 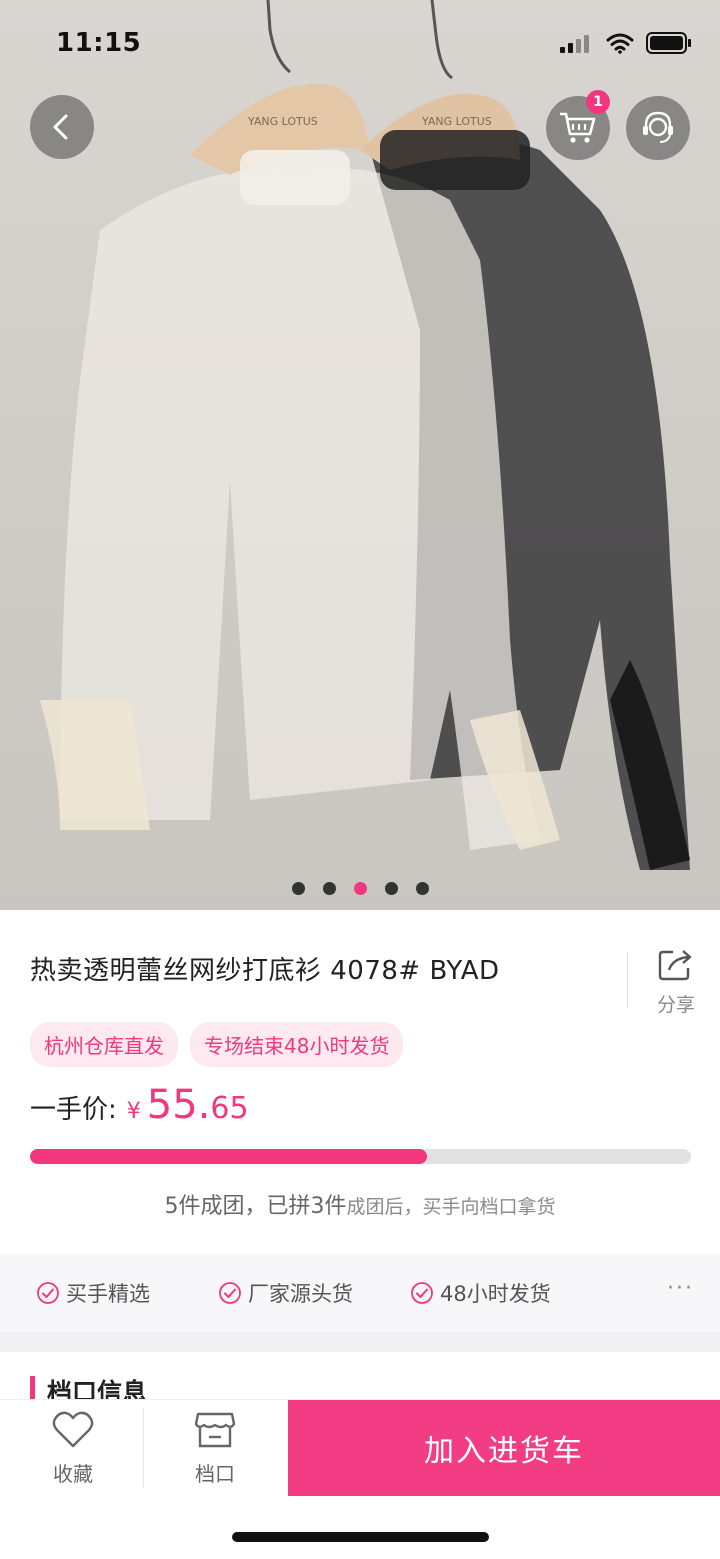 I want to click on bottom-action-bar: 收藏 档口 加入进货车, so click(x=360, y=1447).